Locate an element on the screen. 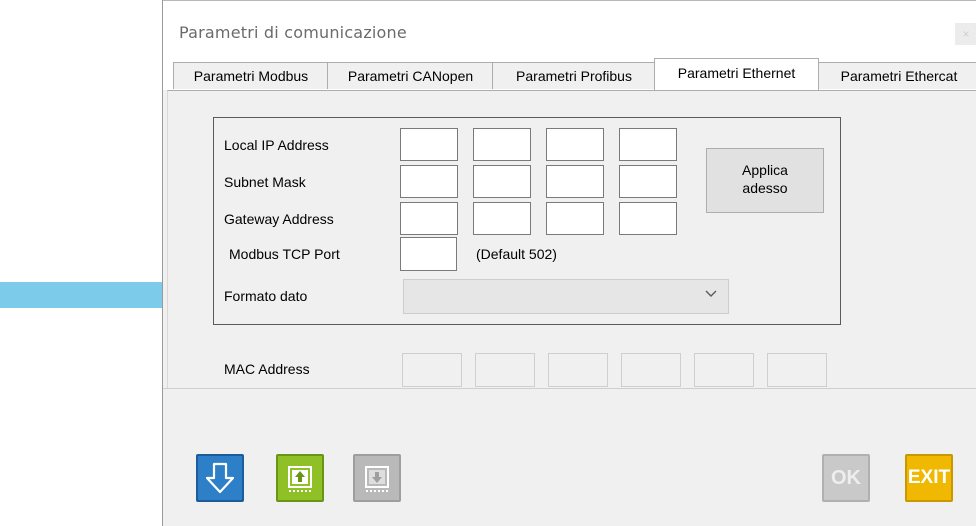 Image resolution: width=976 pixels, height=526 pixels. mac-address-label: MAC Address is located at coordinates (267, 369).